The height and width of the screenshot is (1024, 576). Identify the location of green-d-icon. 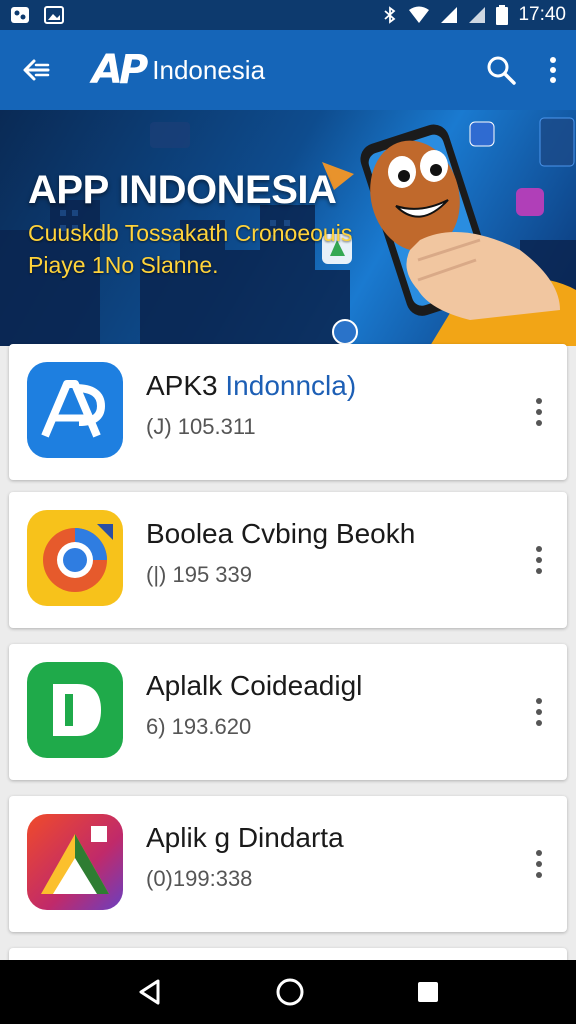
(75, 710).